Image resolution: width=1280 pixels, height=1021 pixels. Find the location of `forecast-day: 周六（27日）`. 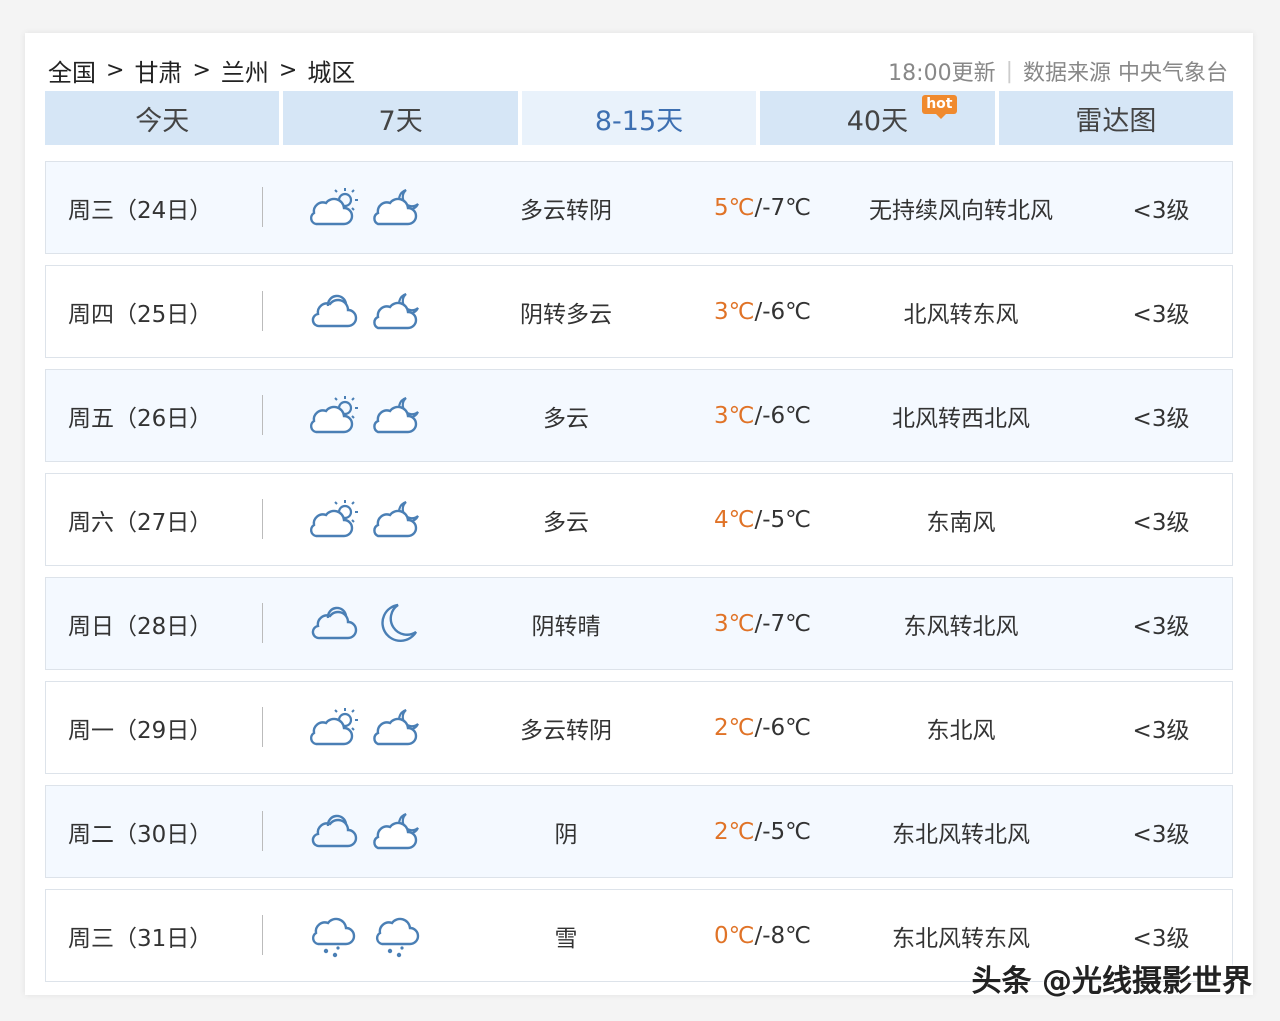

forecast-day: 周六（27日） is located at coordinates (140, 522).